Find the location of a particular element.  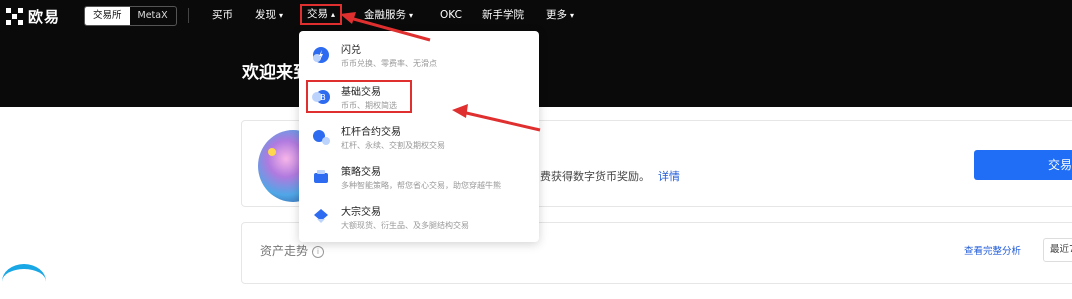

nav-more: 更多 ▾ is located at coordinates (560, 15).